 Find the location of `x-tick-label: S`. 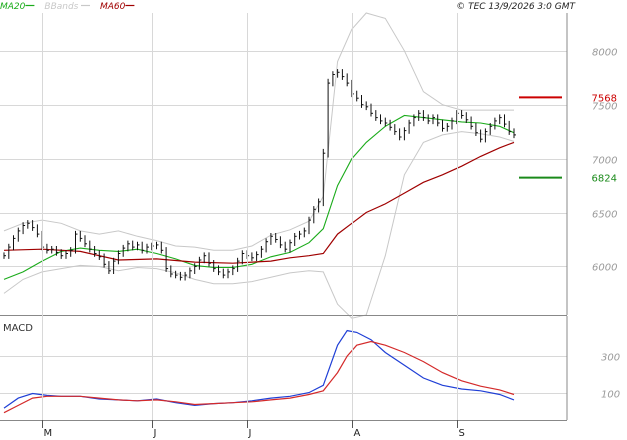

x-tick-label: S is located at coordinates (462, 433).